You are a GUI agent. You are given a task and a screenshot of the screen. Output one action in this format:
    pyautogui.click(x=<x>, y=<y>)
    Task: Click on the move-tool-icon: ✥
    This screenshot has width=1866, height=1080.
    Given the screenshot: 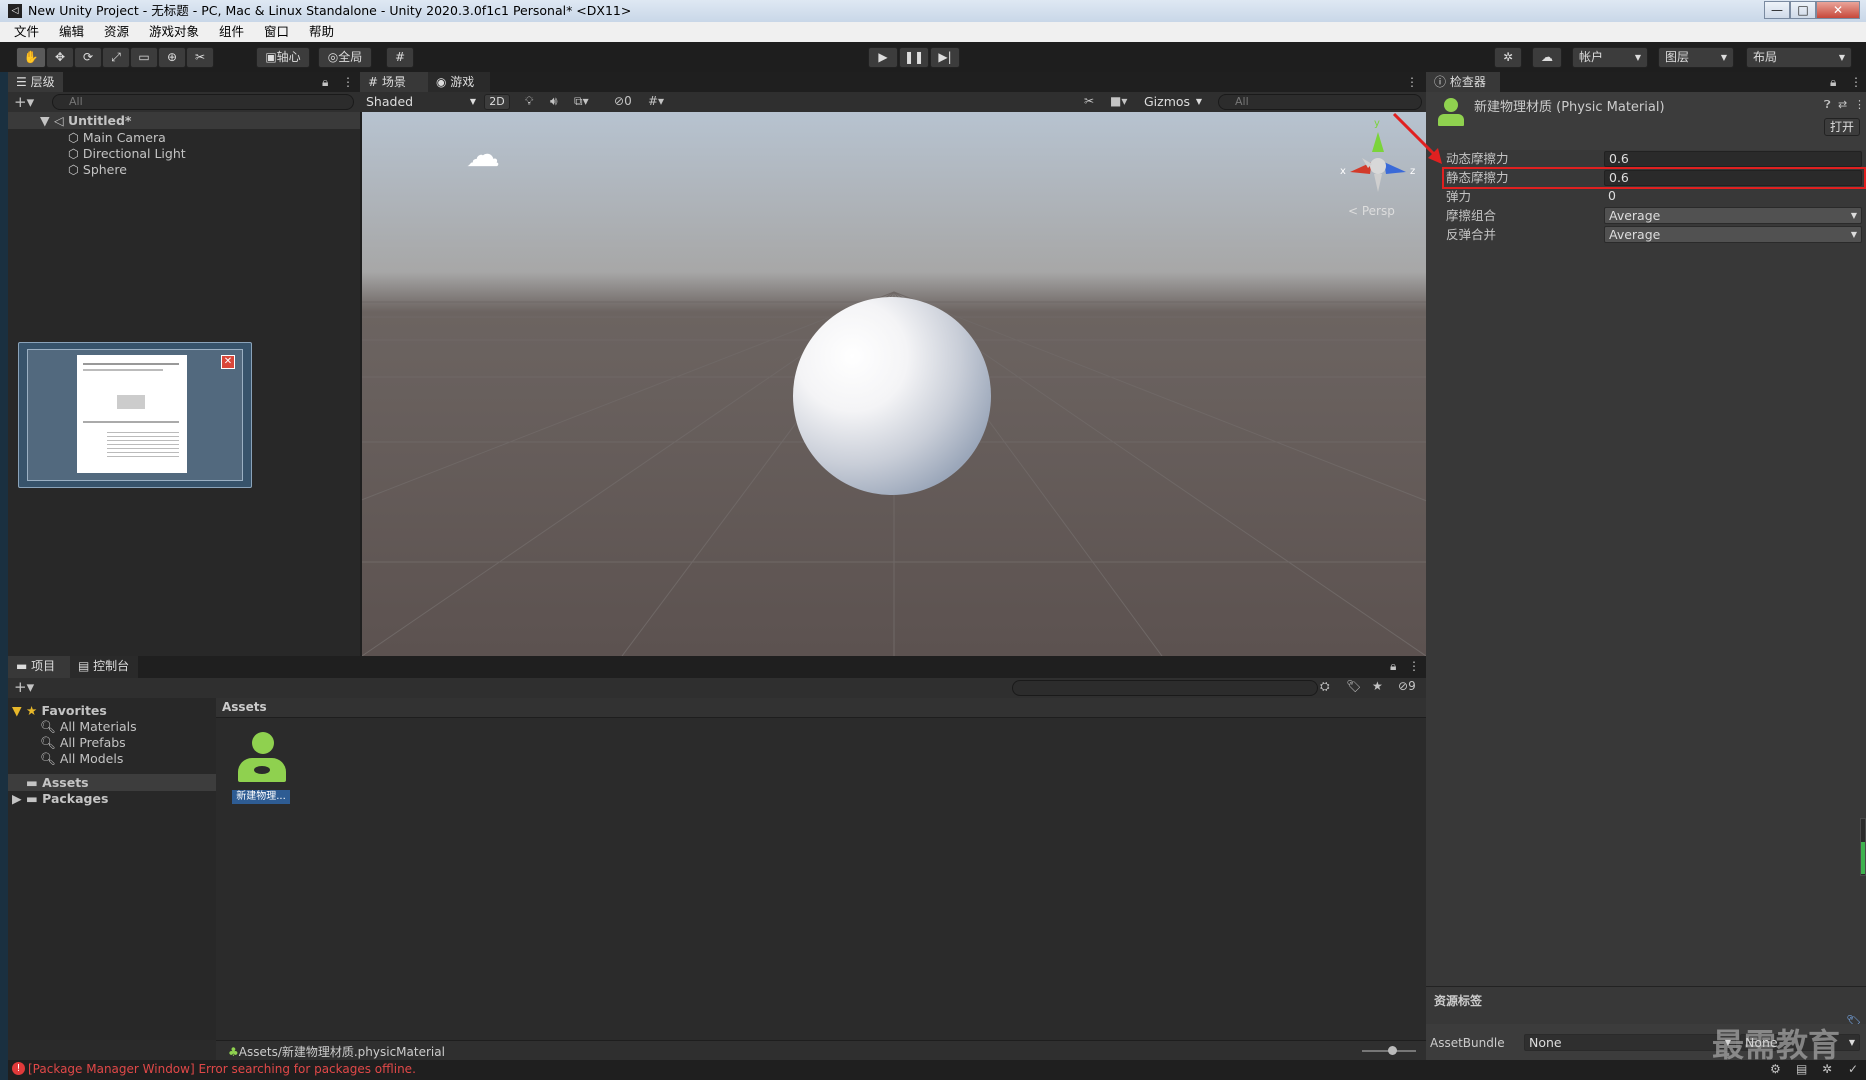 What is the action you would take?
    pyautogui.click(x=60, y=57)
    